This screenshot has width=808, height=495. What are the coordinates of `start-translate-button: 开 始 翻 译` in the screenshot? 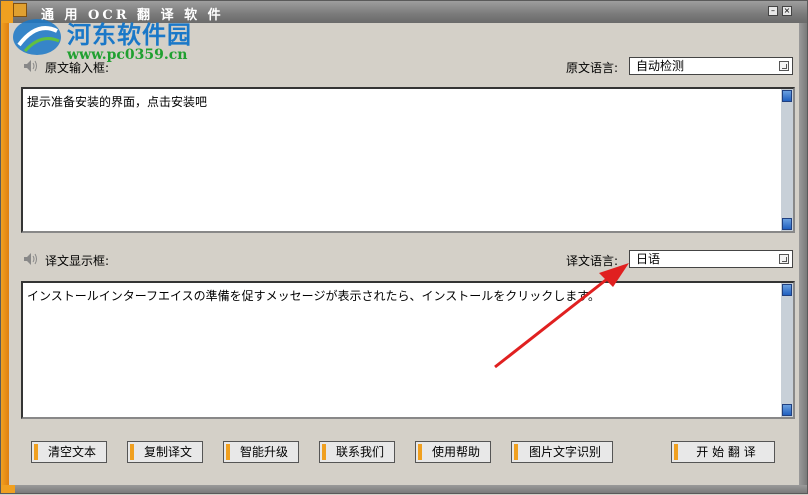 It's located at (723, 452).